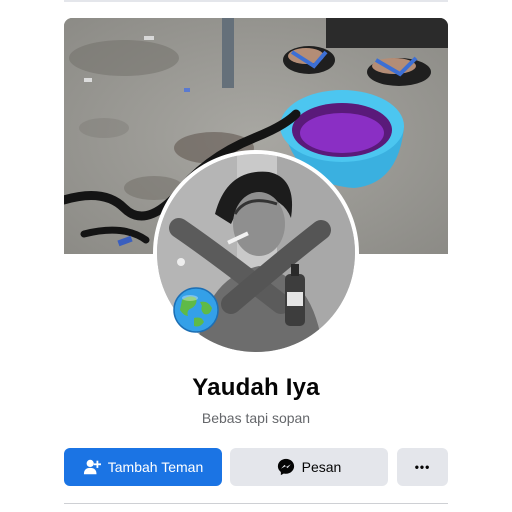 This screenshot has height=512, width=512. I want to click on more-options-button: •••, so click(422, 467).